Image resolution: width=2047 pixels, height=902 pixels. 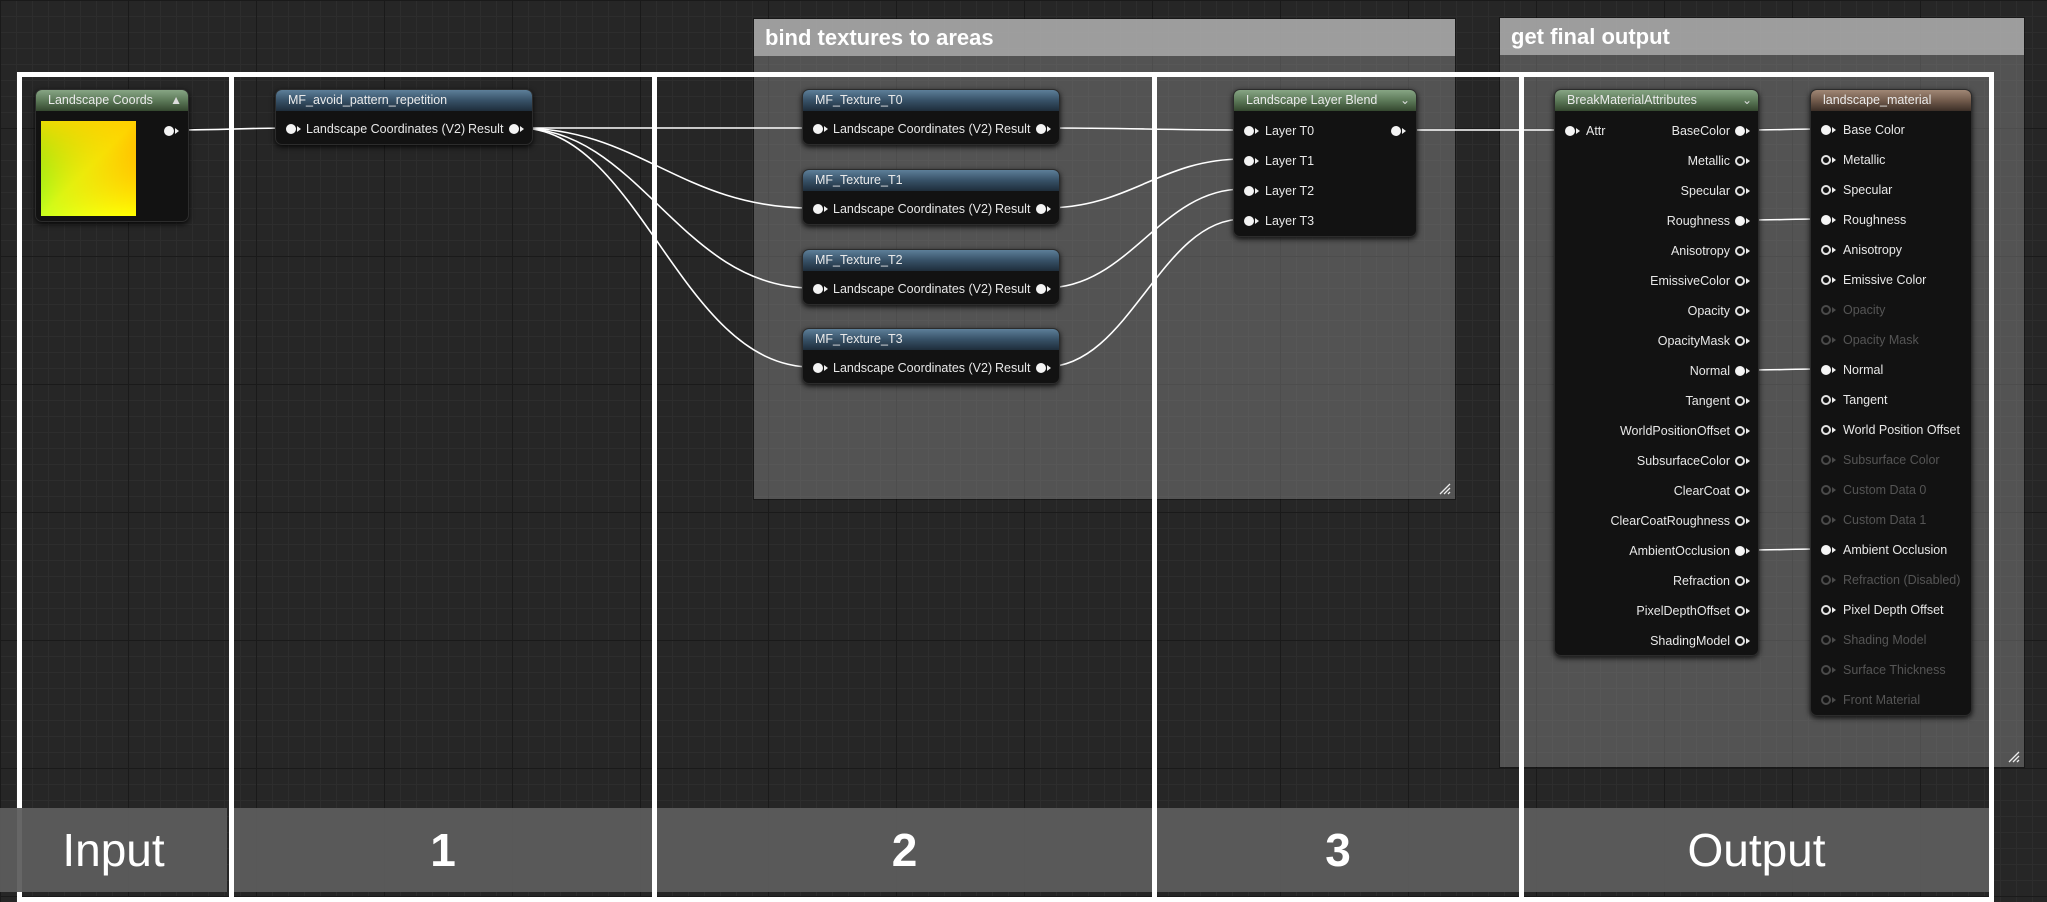 What do you see at coordinates (125, 487) in the screenshot?
I see `section-frame-input` at bounding box center [125, 487].